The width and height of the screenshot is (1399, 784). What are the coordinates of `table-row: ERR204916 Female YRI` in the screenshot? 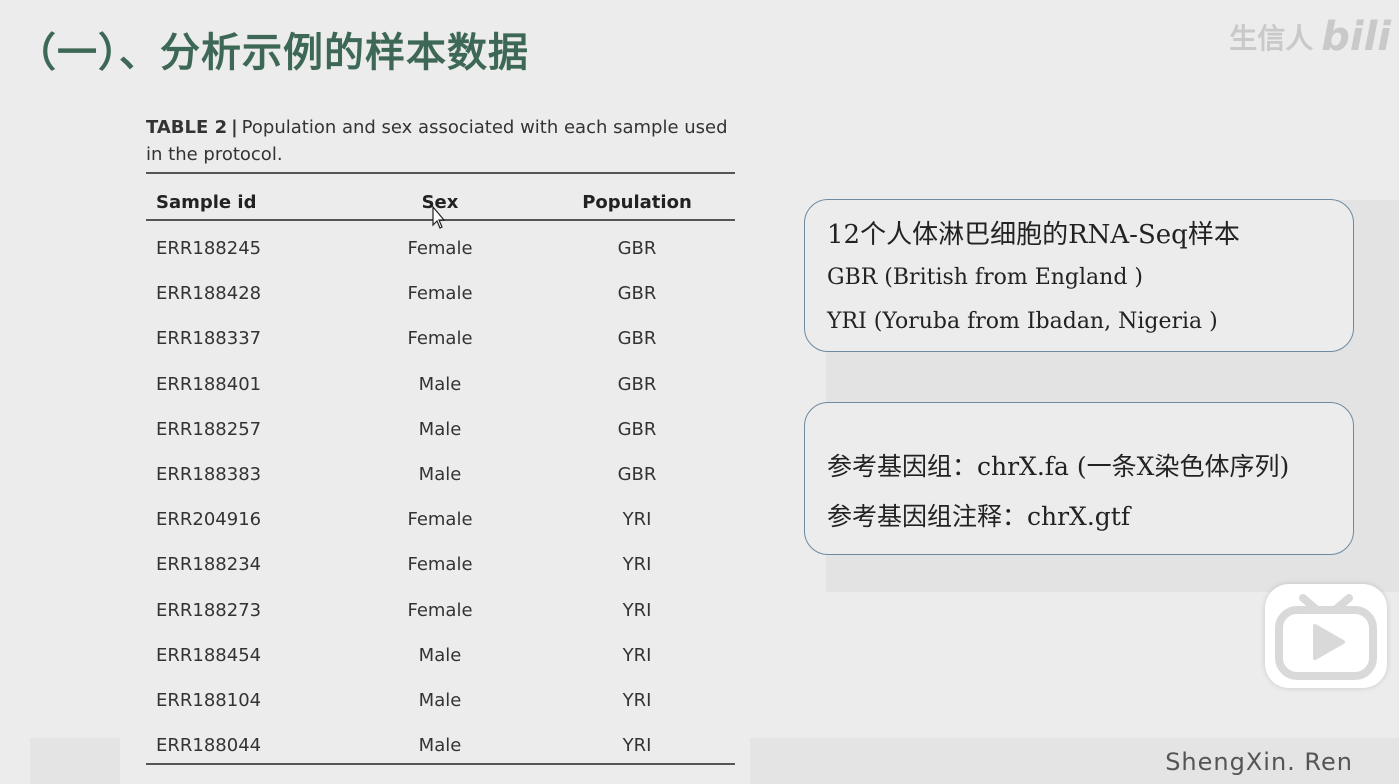 It's located at (440, 520).